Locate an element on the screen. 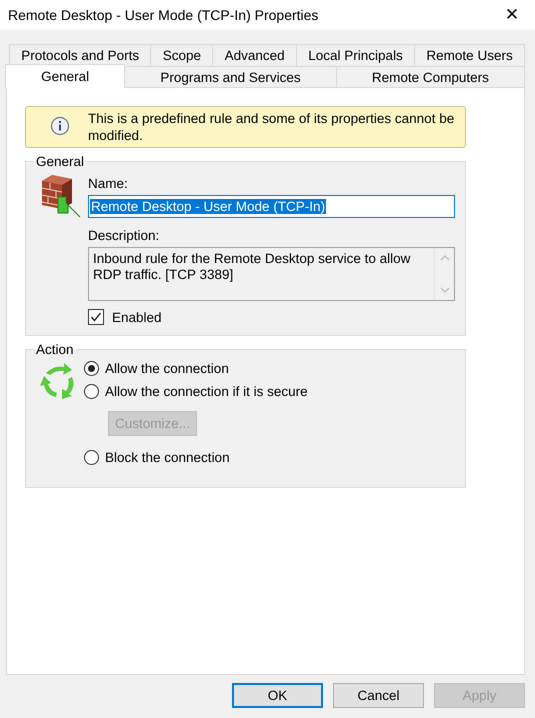 This screenshot has width=535, height=718. close-button: ✕ is located at coordinates (512, 15).